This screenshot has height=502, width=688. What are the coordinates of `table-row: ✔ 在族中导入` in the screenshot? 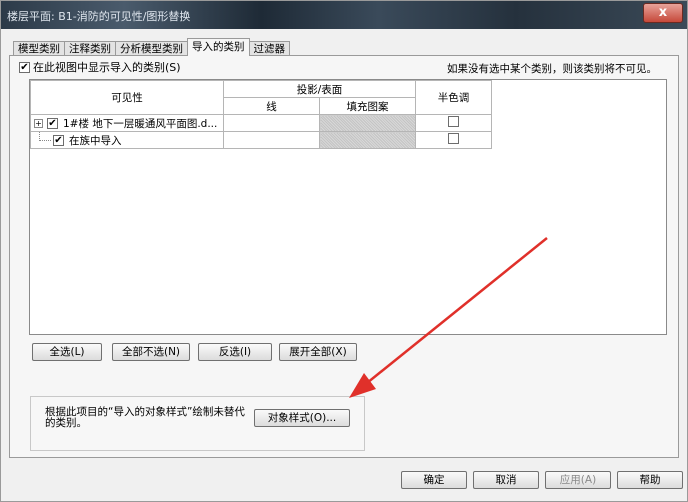 It's located at (261, 140).